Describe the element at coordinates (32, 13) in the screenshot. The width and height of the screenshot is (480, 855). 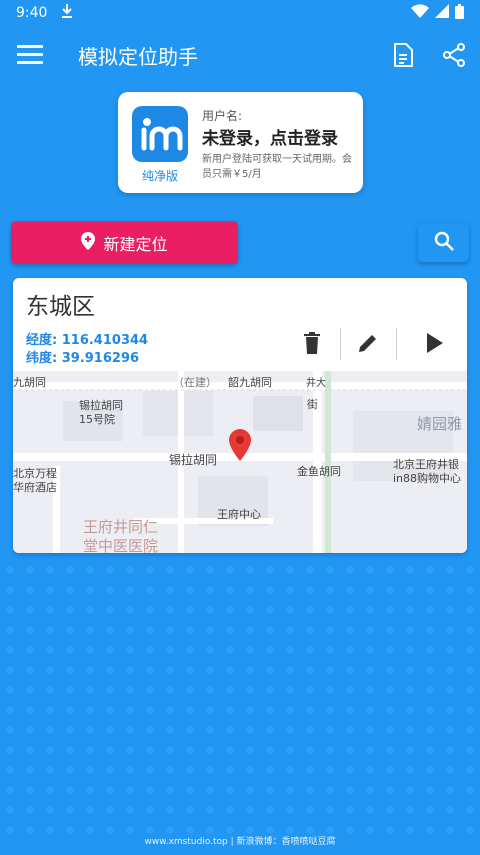
I see `status-time: 9:40` at that location.